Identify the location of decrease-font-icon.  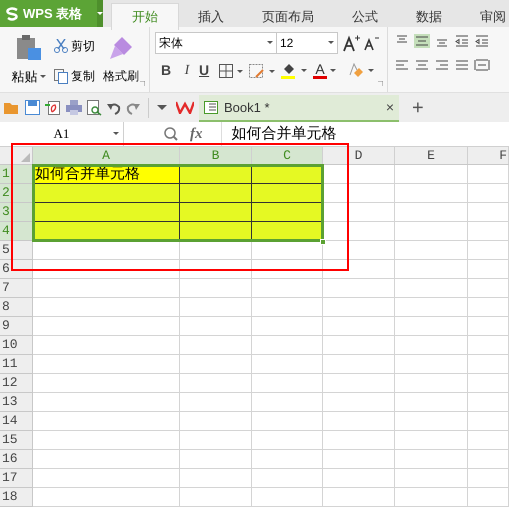
(372, 43).